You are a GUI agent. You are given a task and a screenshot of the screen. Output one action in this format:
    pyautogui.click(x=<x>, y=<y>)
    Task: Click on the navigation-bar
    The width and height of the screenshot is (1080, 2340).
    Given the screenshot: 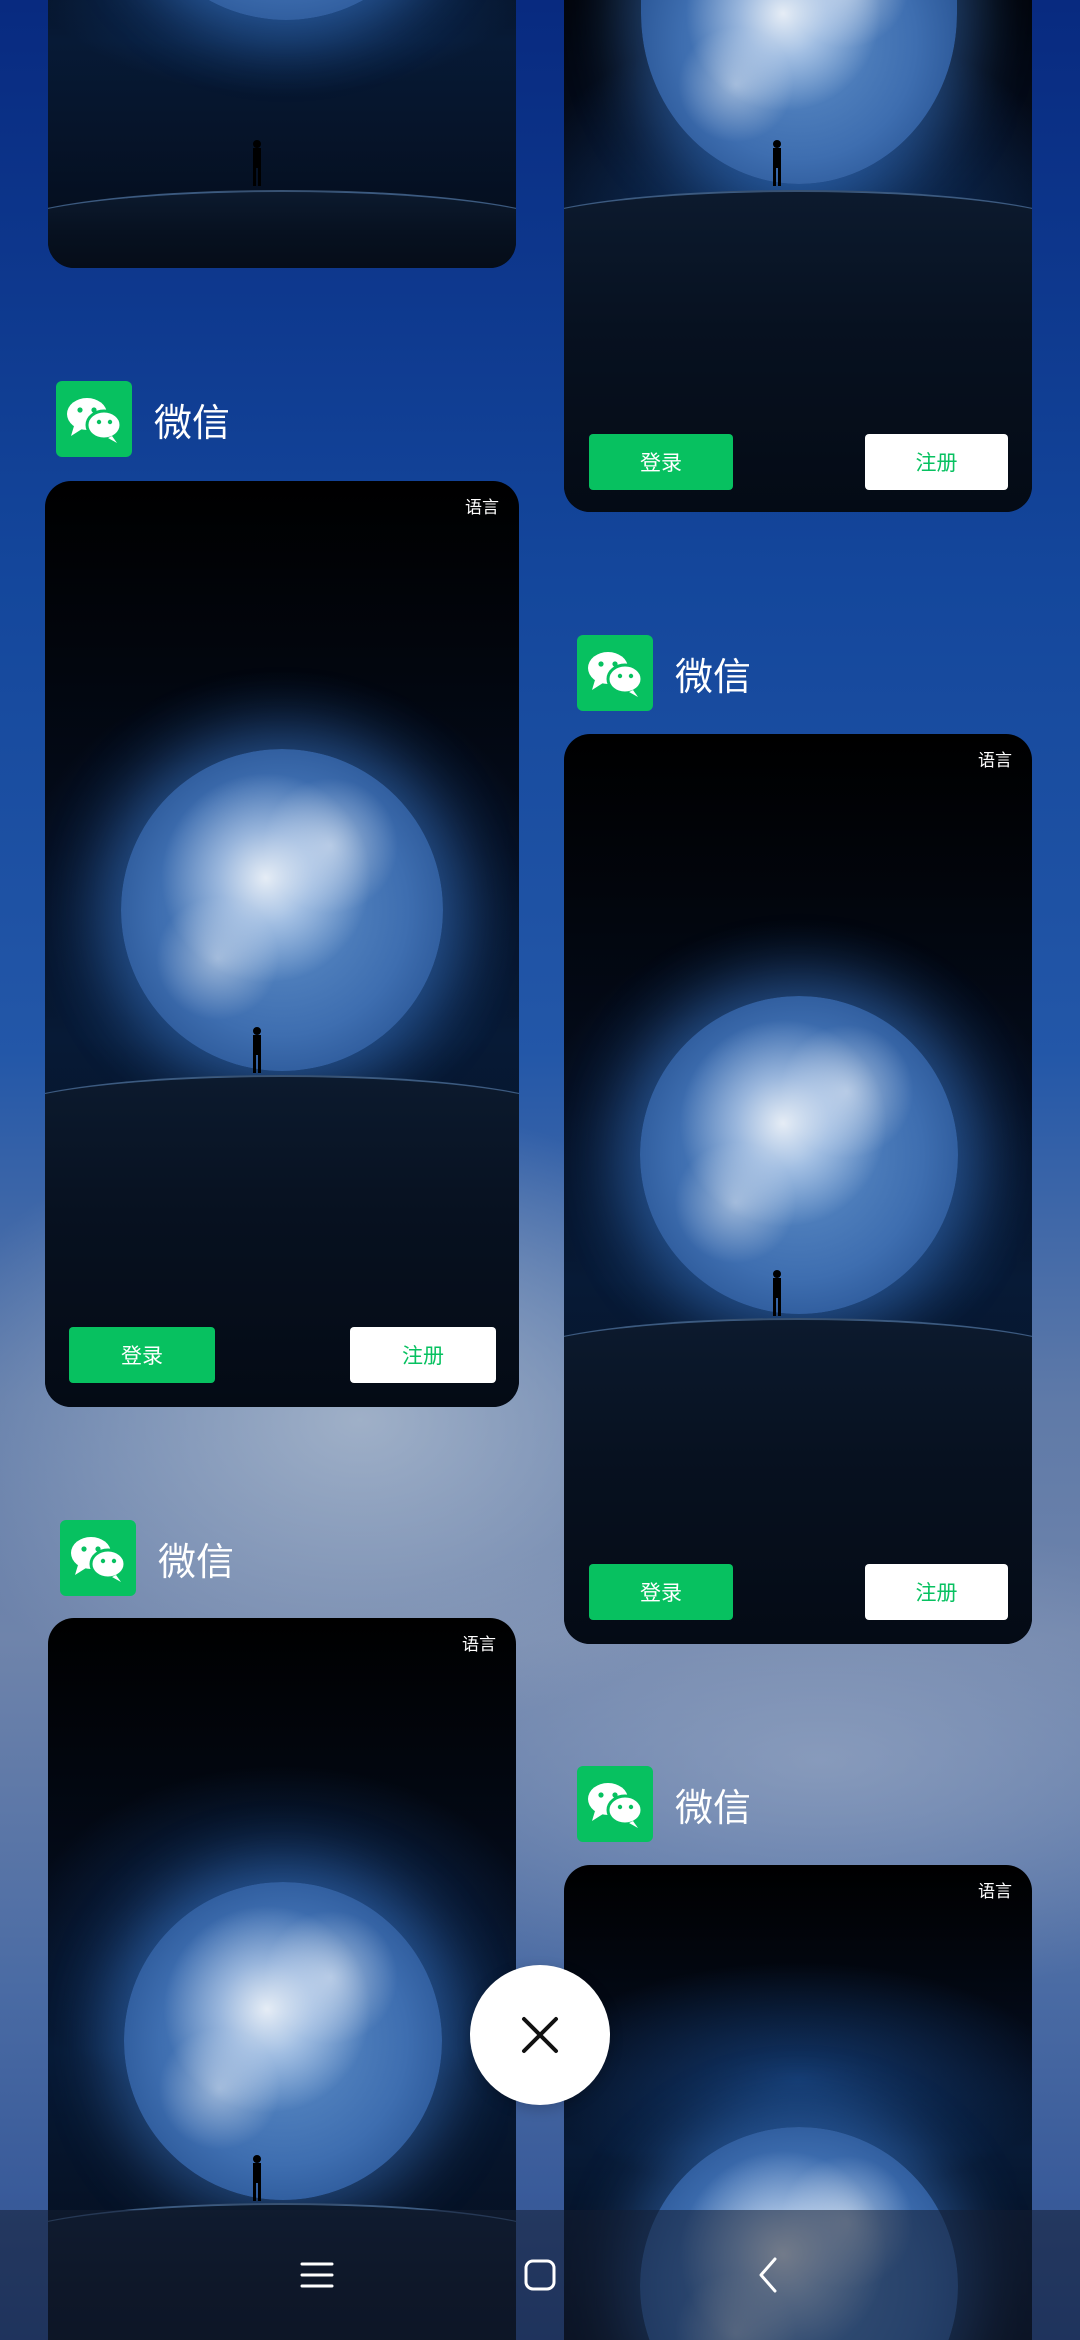 What is the action you would take?
    pyautogui.click(x=540, y=2275)
    